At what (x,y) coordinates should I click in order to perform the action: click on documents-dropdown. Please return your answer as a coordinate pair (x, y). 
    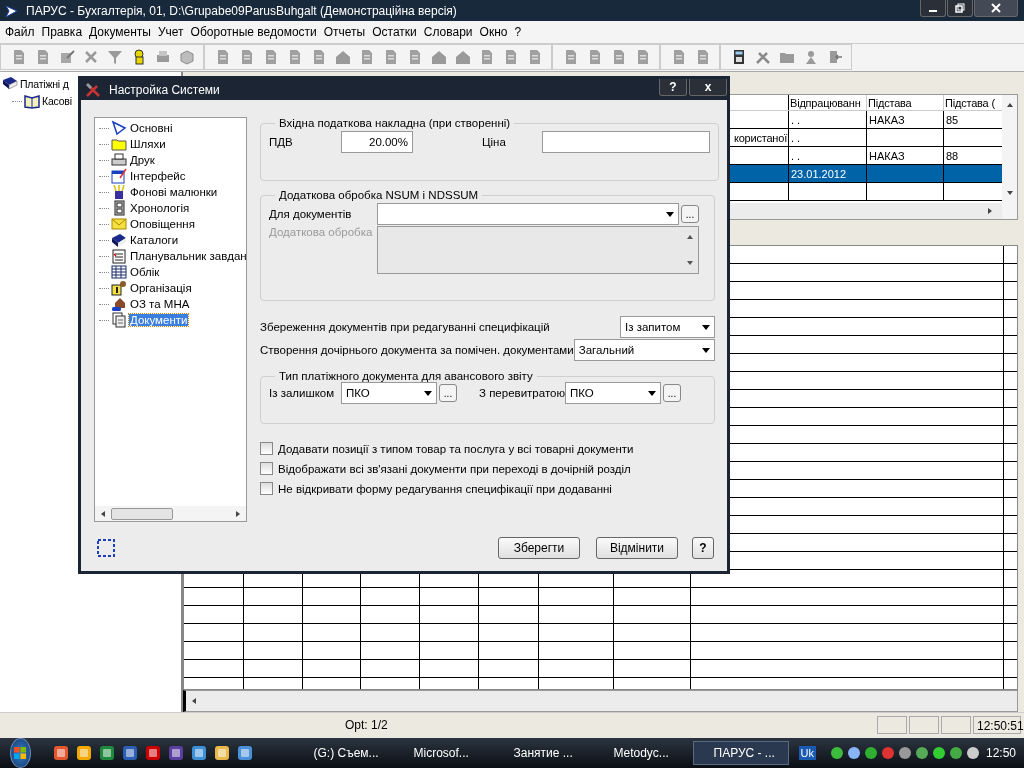
    Looking at the image, I should click on (528, 214).